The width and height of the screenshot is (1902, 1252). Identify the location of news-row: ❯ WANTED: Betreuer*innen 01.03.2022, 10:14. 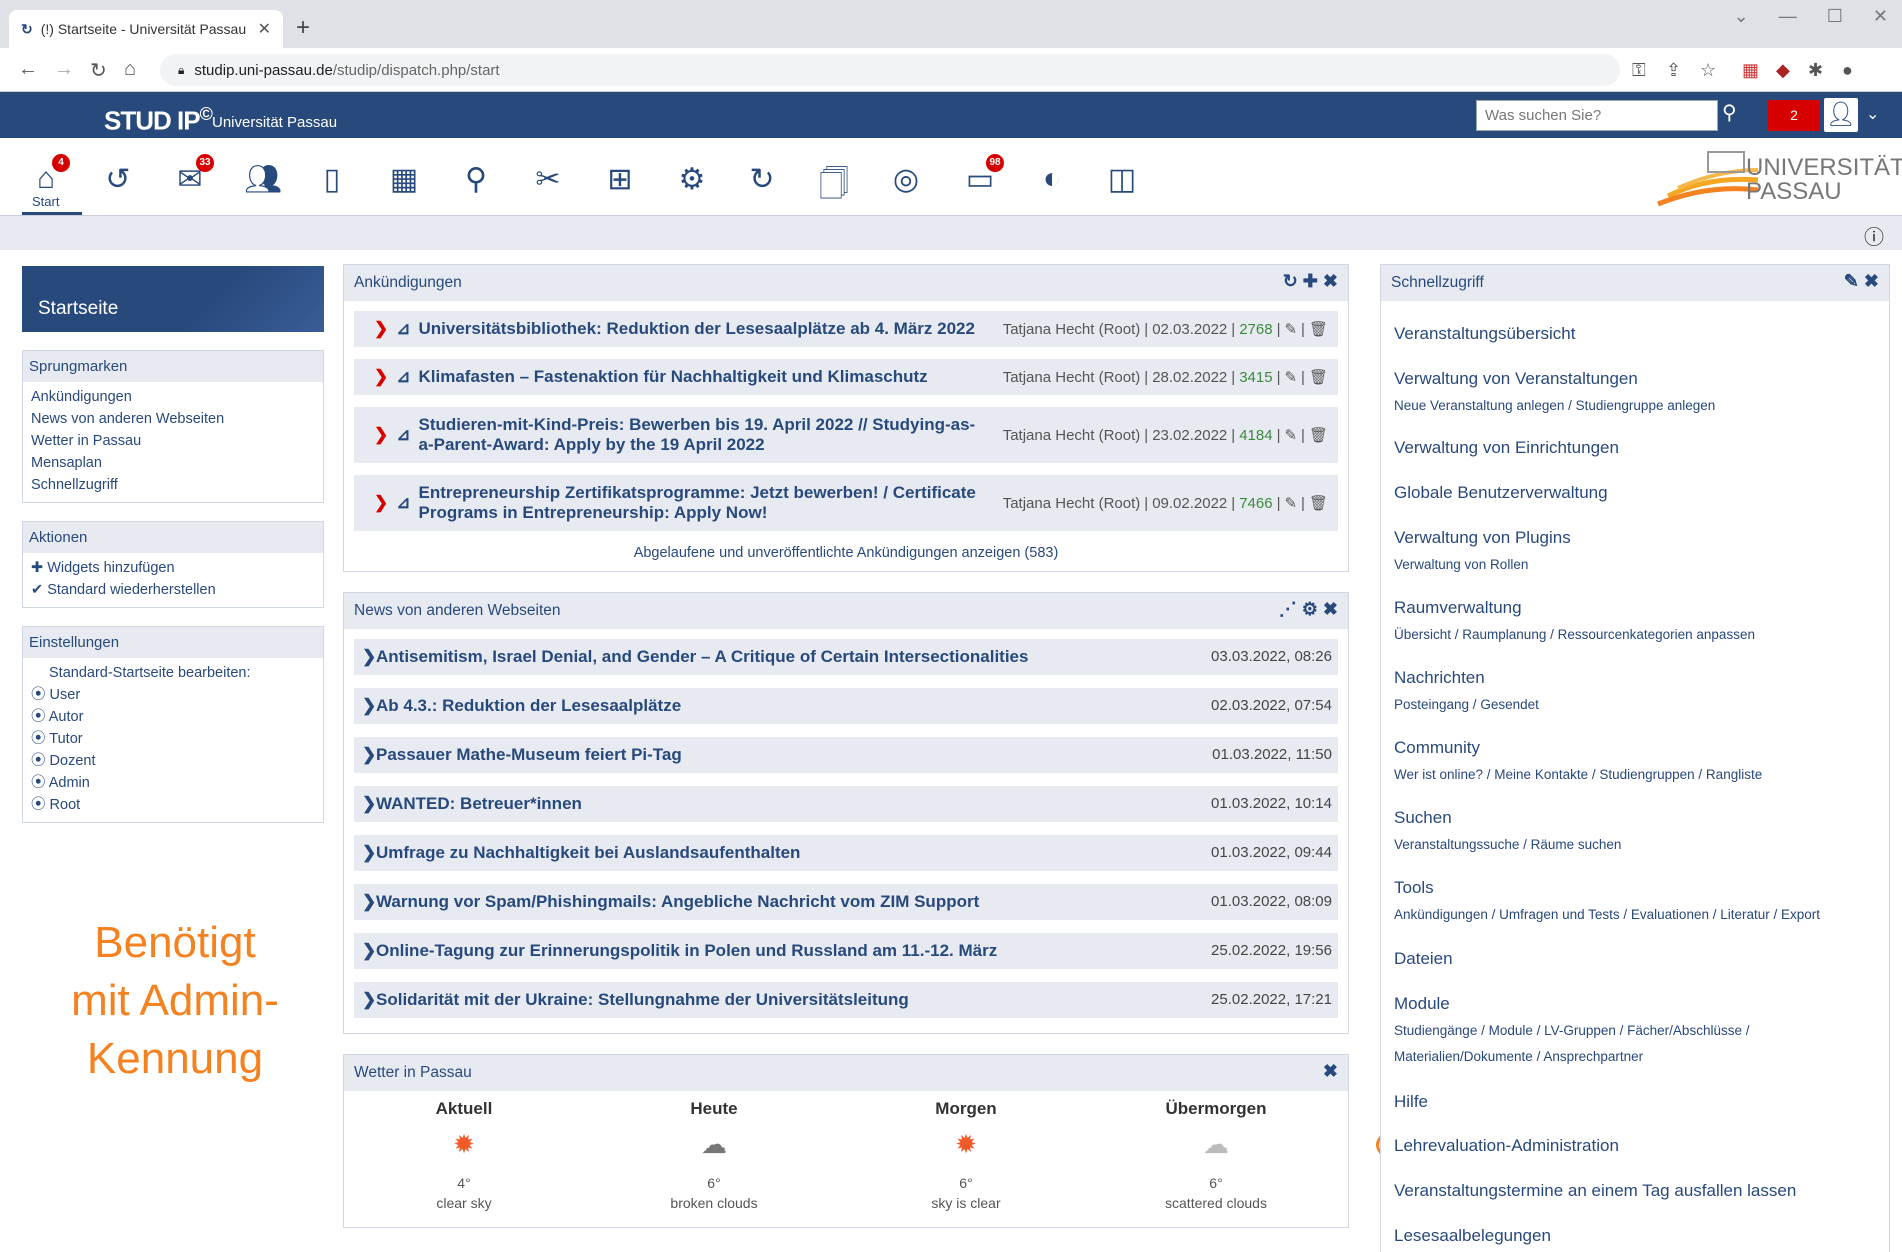
(846, 804).